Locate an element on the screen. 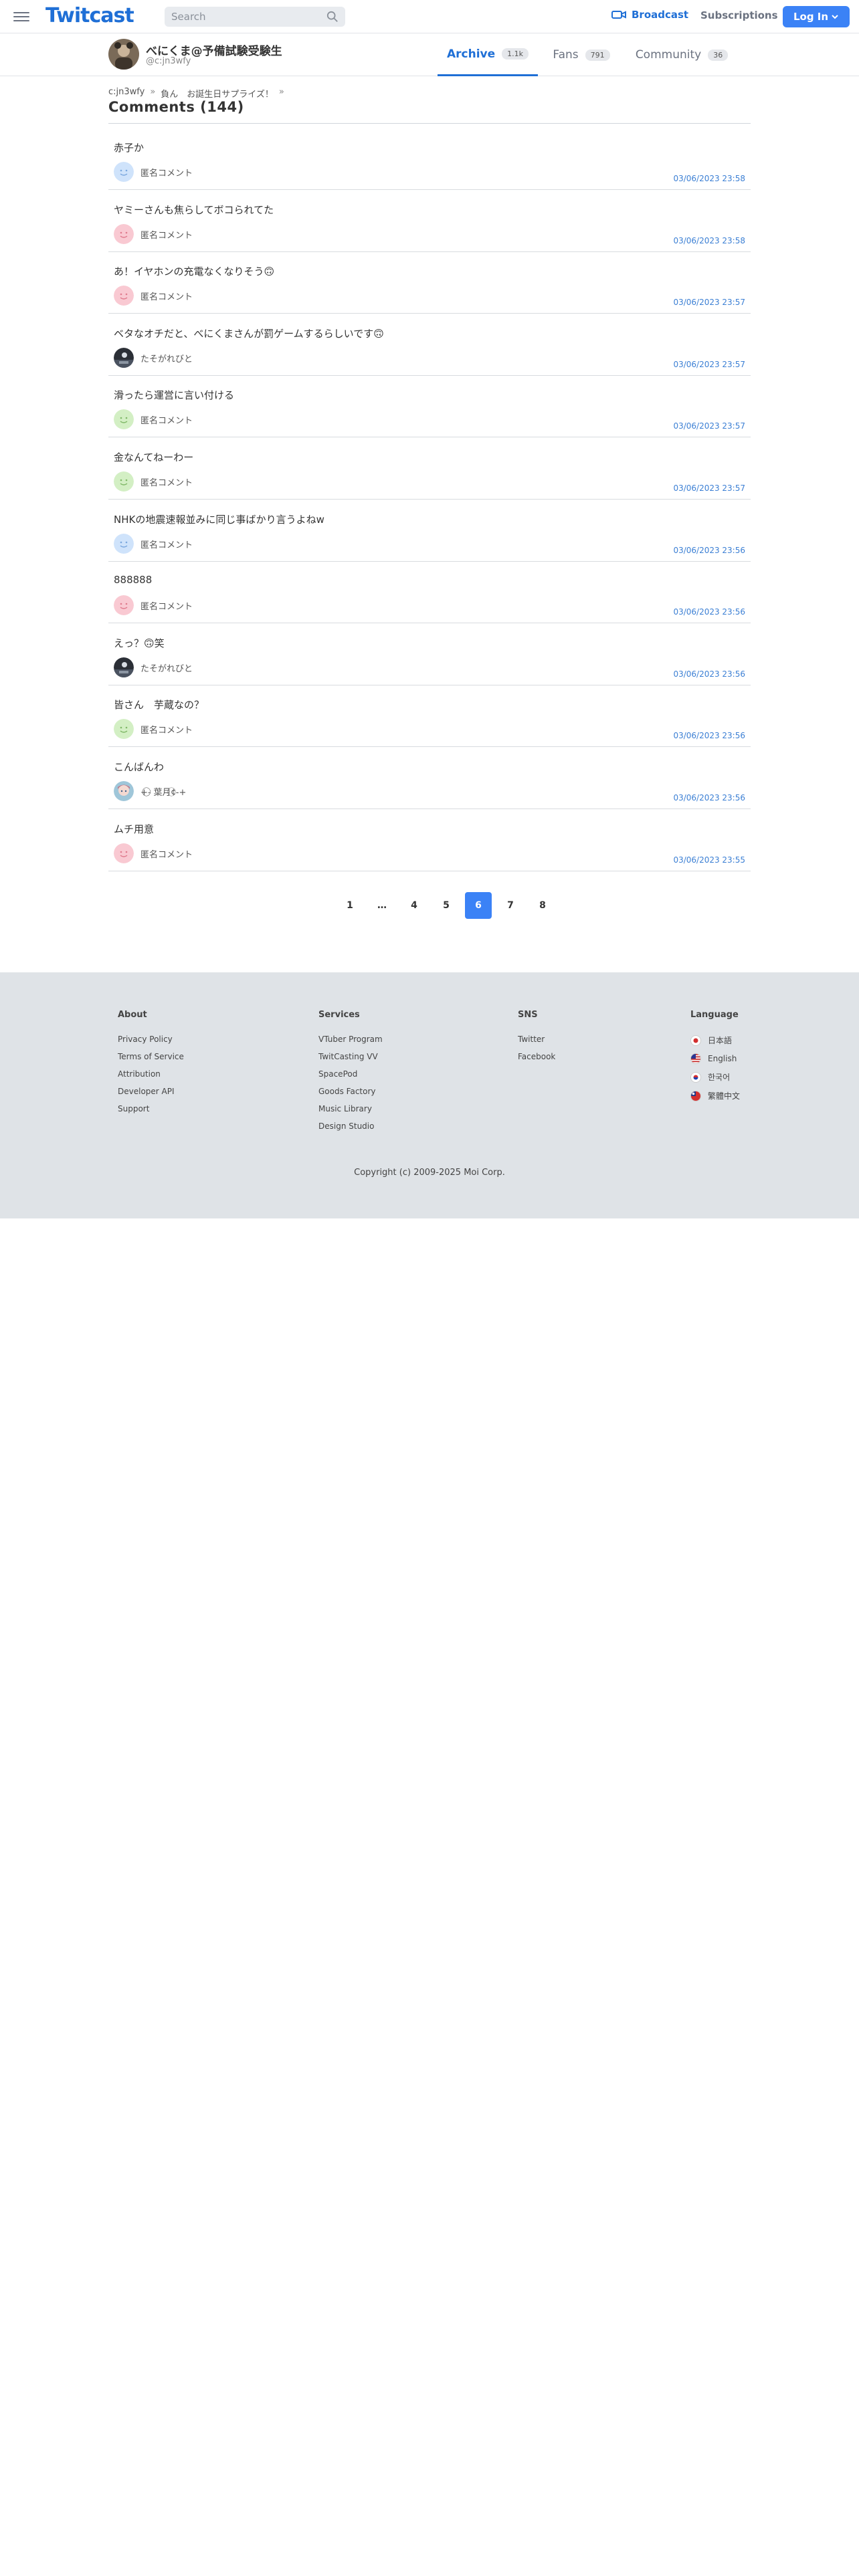 The height and width of the screenshot is (2576, 859). broadcast-button: Broadcast is located at coordinates (649, 15).